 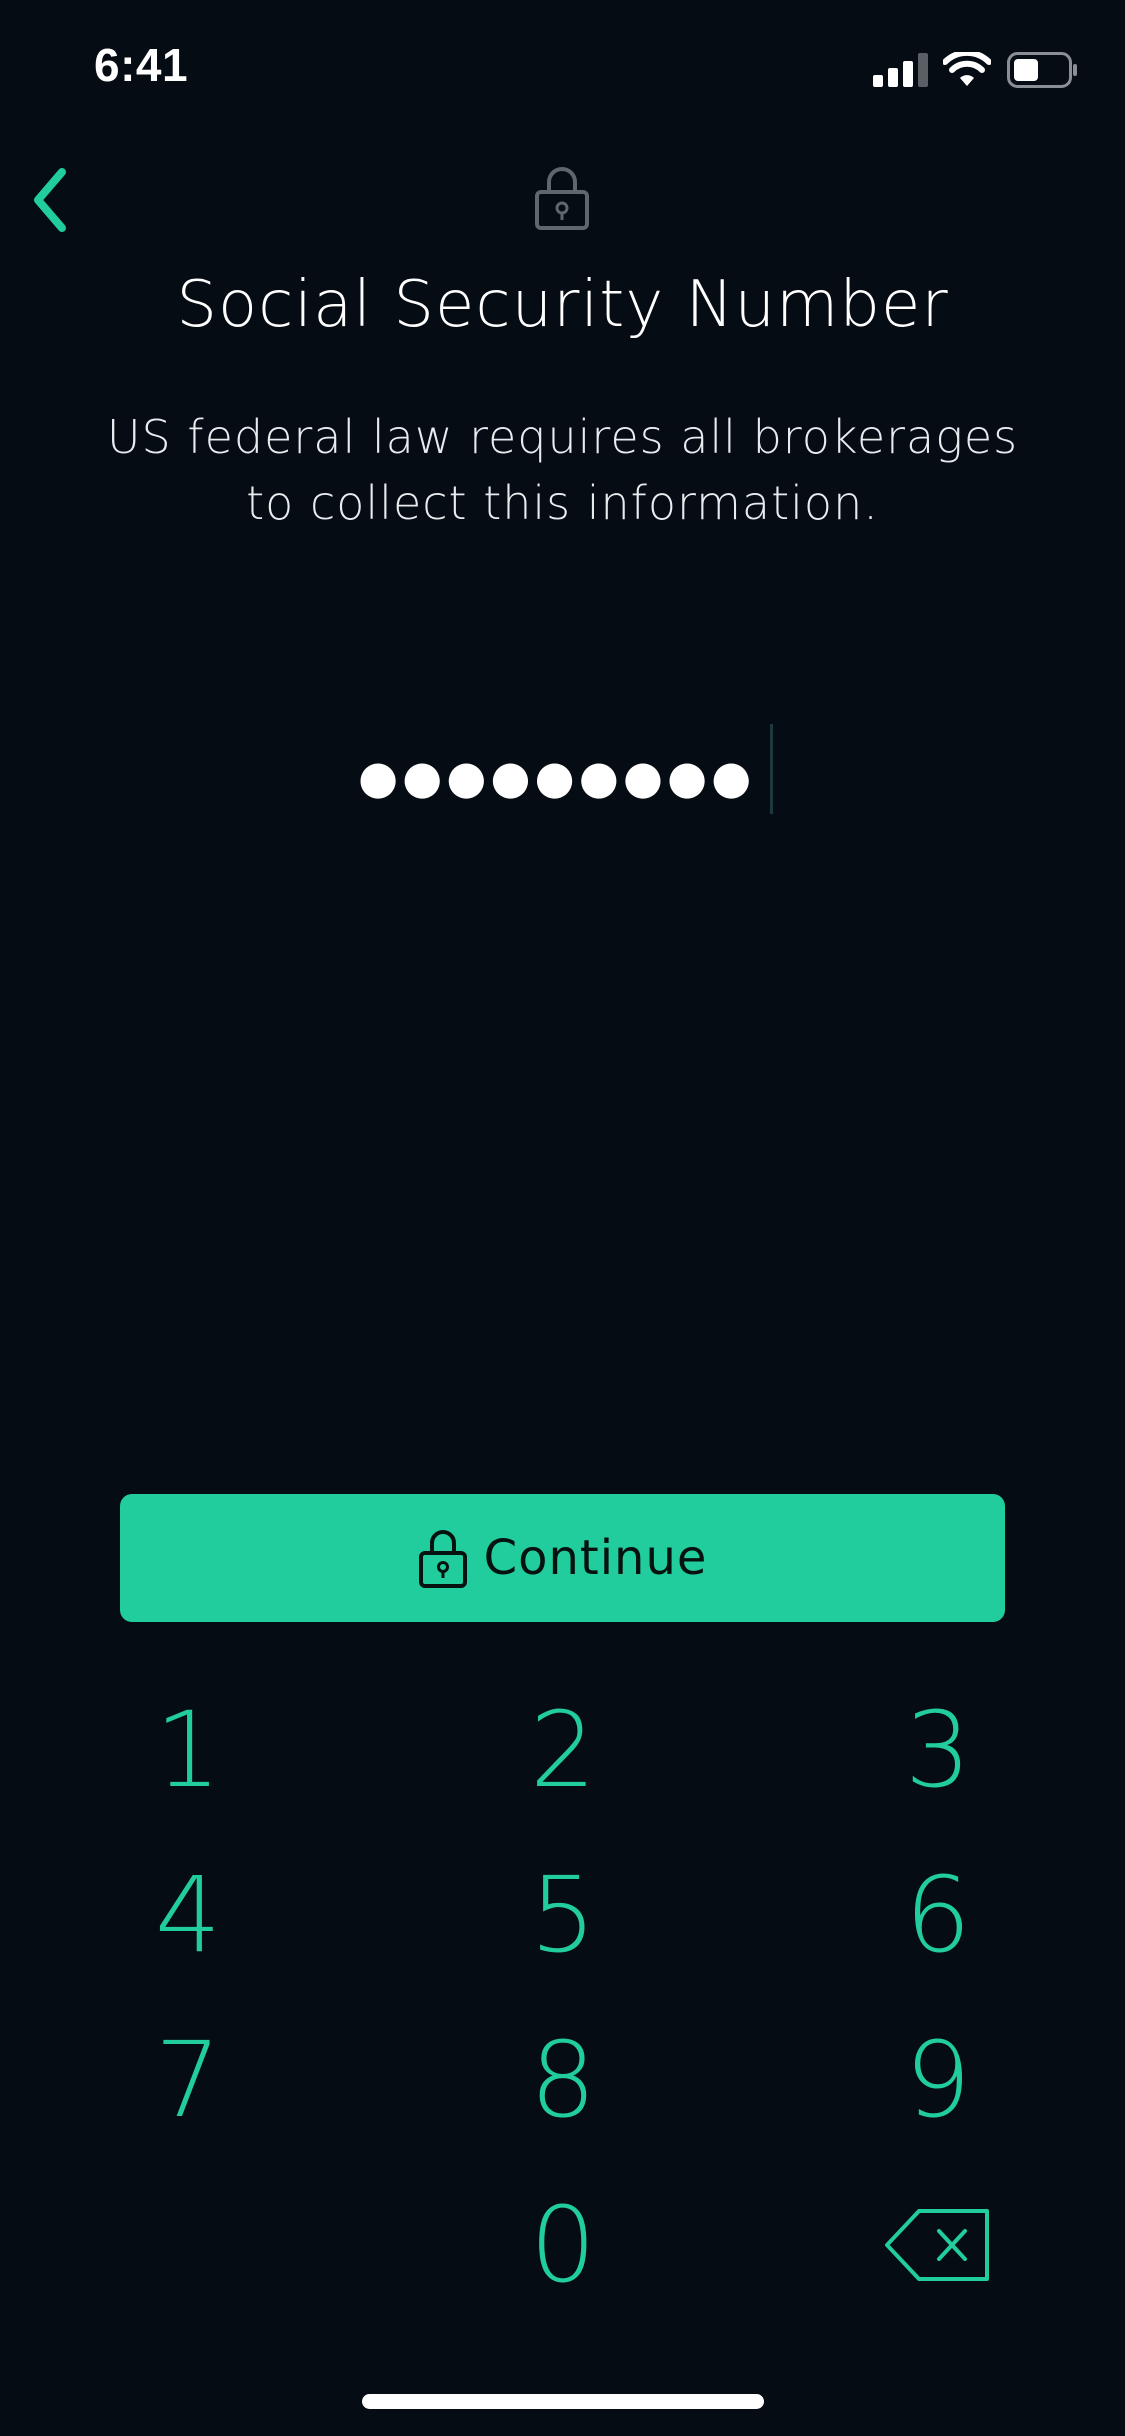 I want to click on key-4: 4, so click(x=188, y=1915).